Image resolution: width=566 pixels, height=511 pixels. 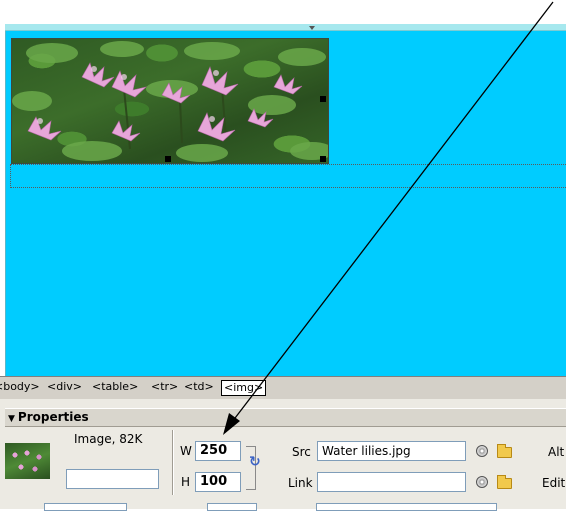 I want to click on triangle-down-icon: ▼, so click(x=11, y=419).